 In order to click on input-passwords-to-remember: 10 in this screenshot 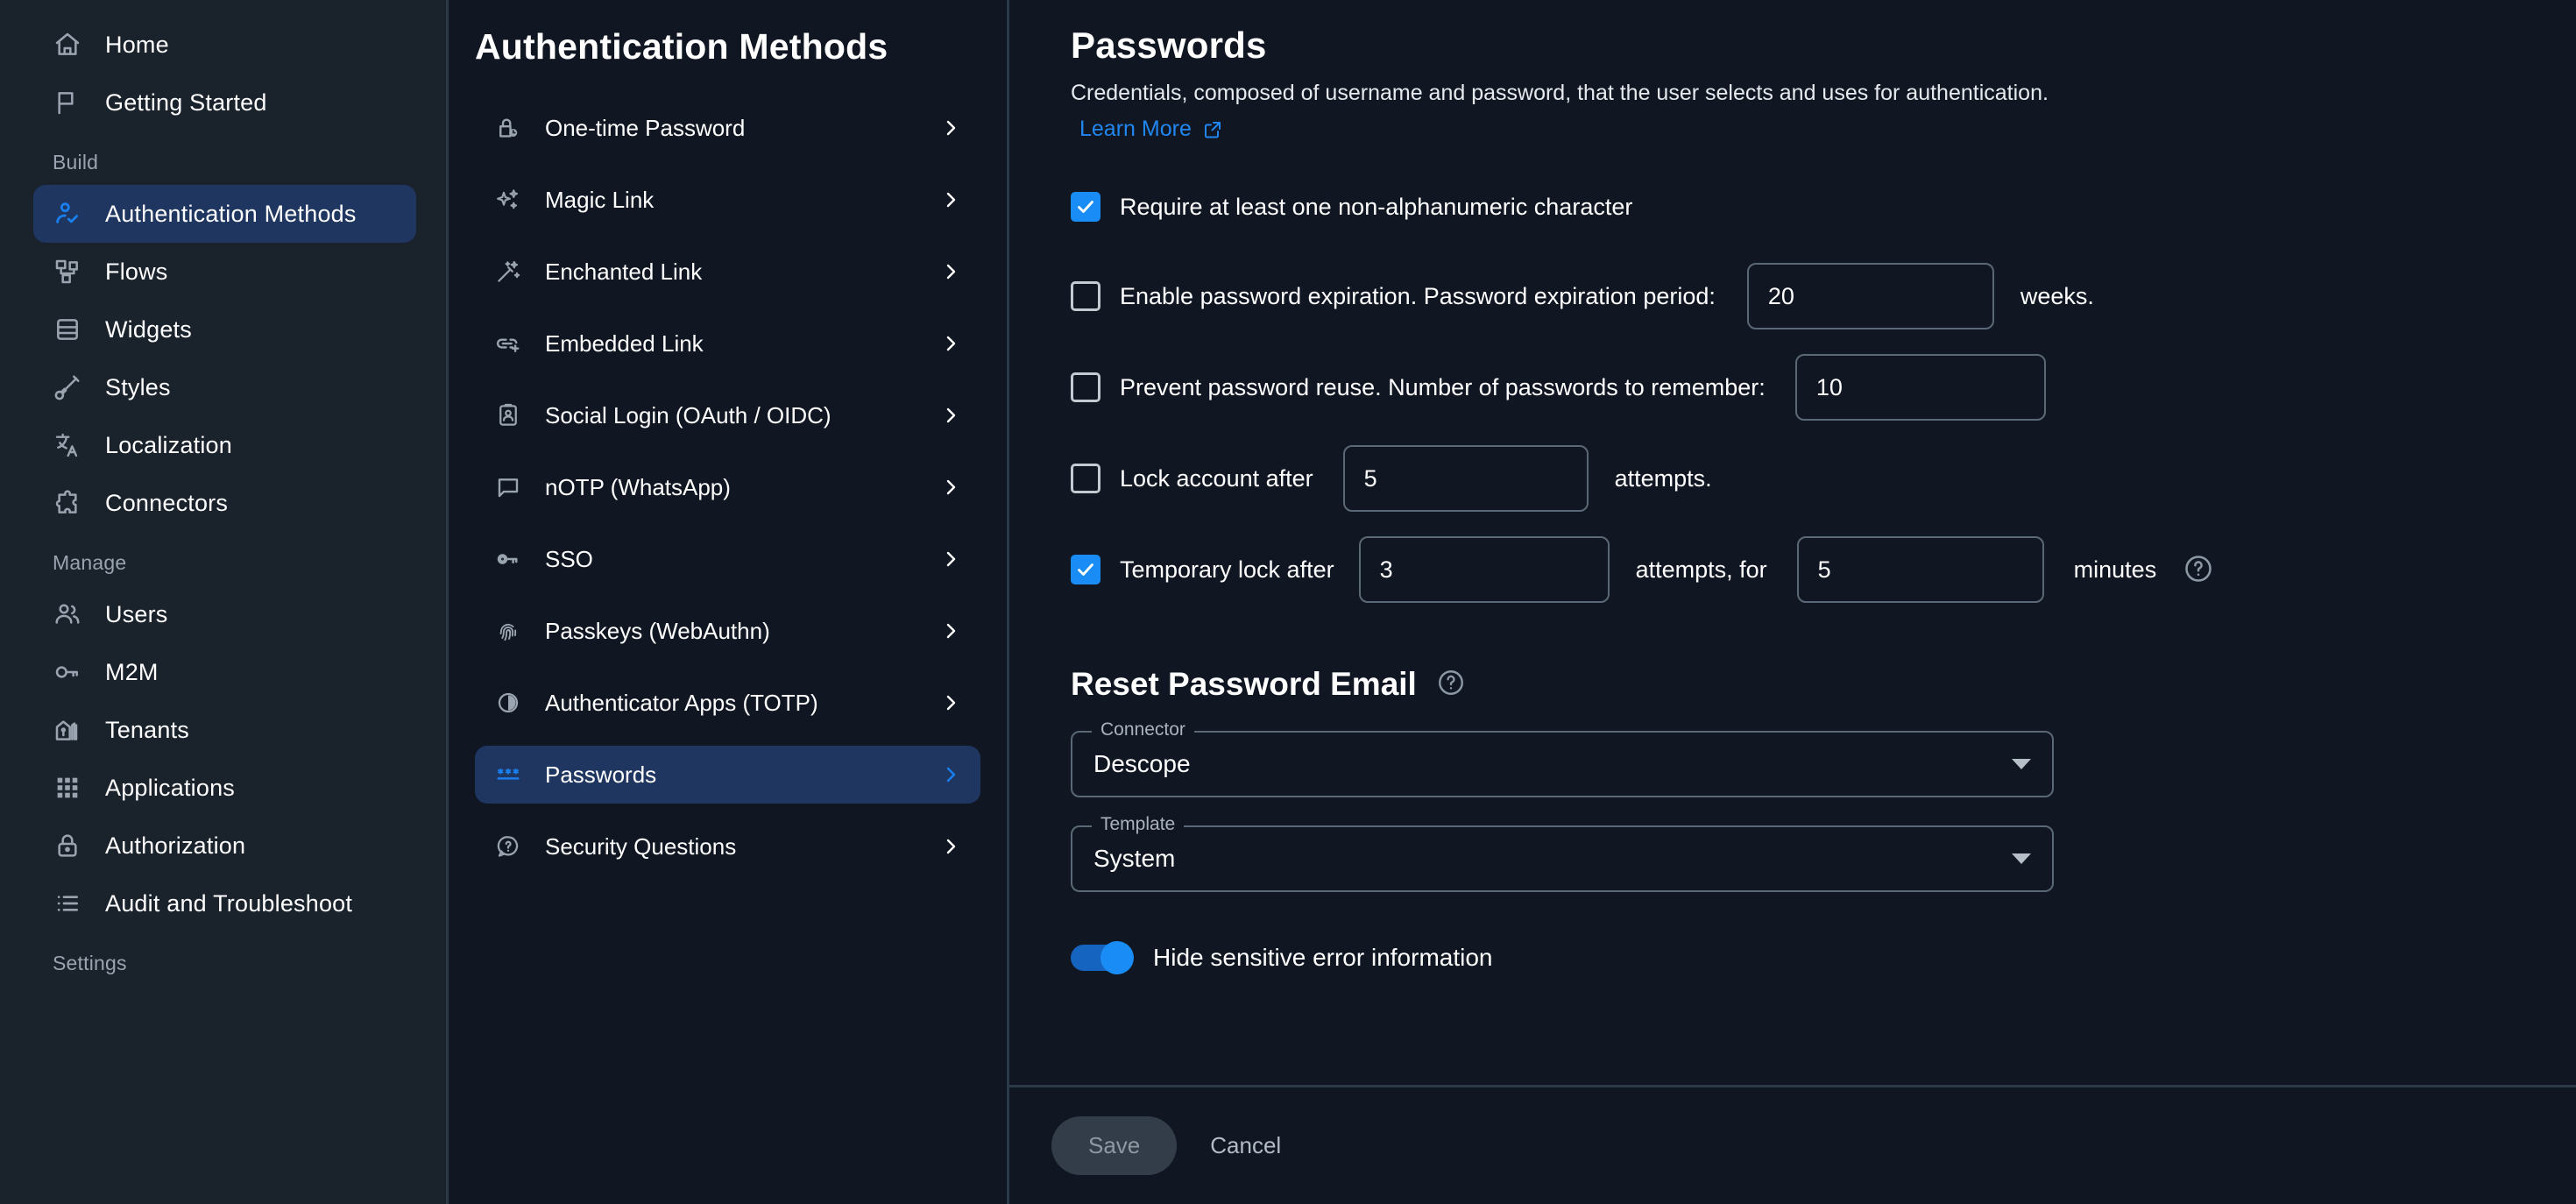, I will do `click(1920, 387)`.